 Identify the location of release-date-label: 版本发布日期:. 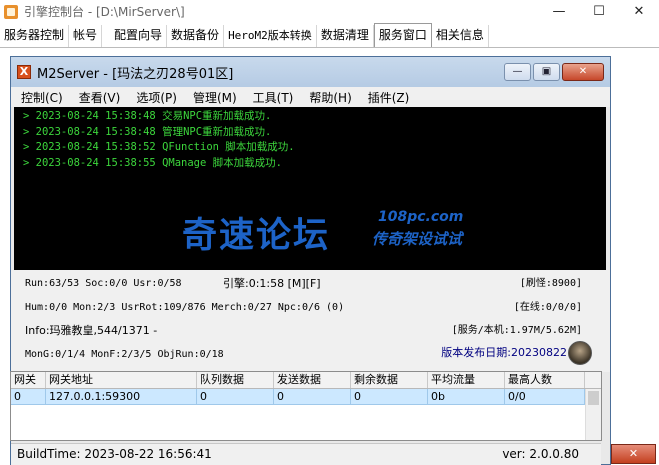
(476, 352).